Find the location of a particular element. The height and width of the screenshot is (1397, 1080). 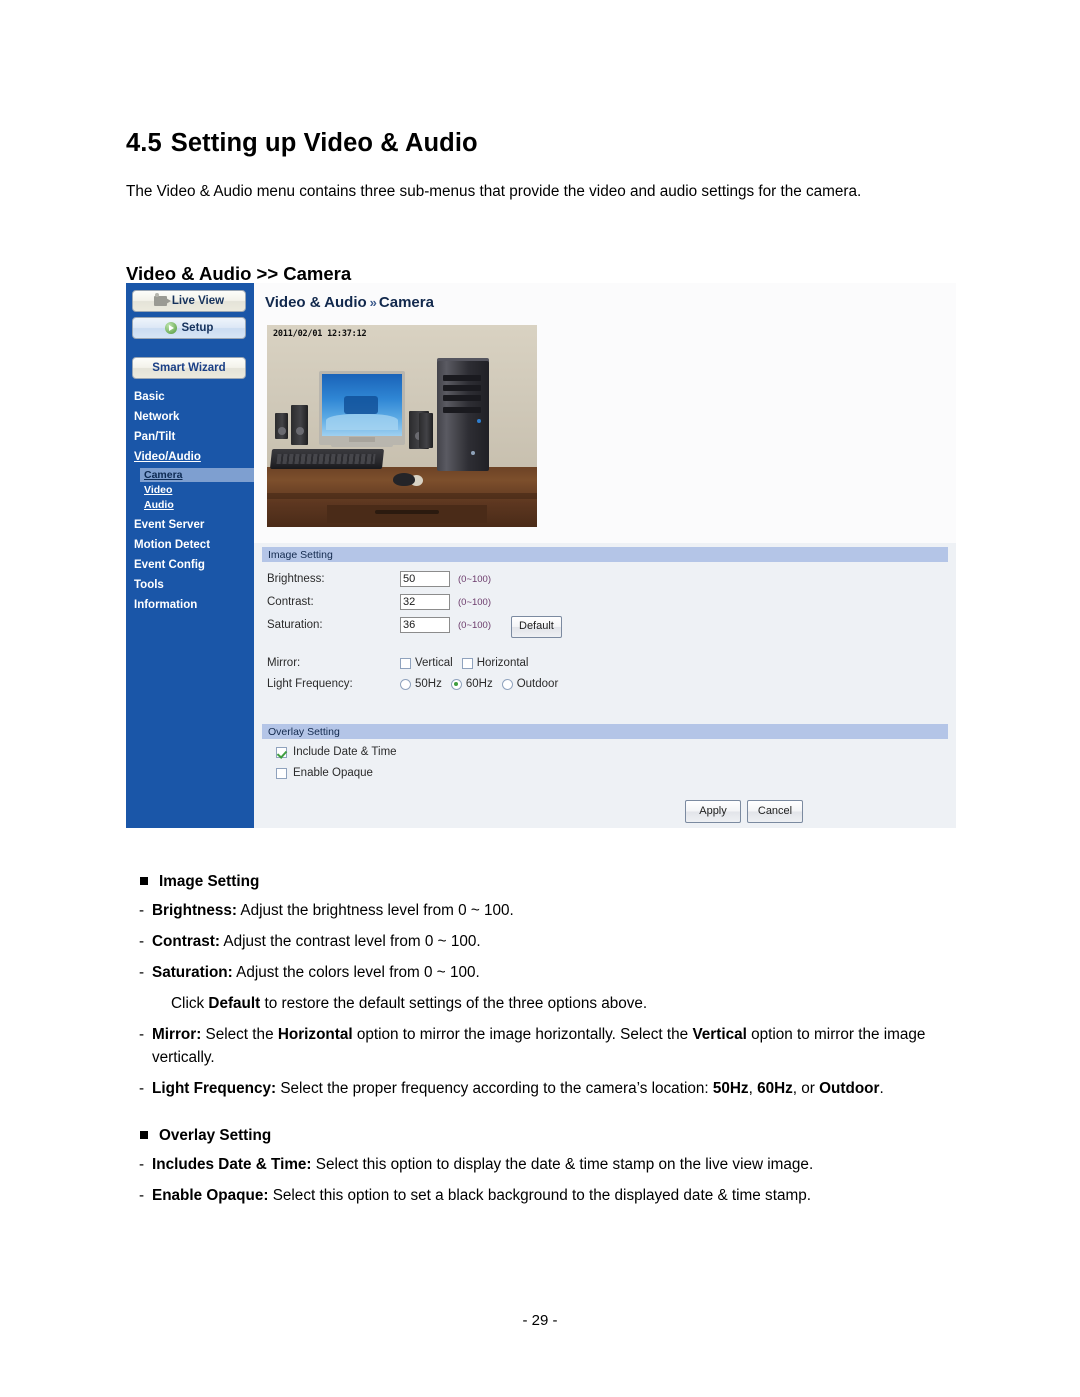

default-button: Default is located at coordinates (536, 627).